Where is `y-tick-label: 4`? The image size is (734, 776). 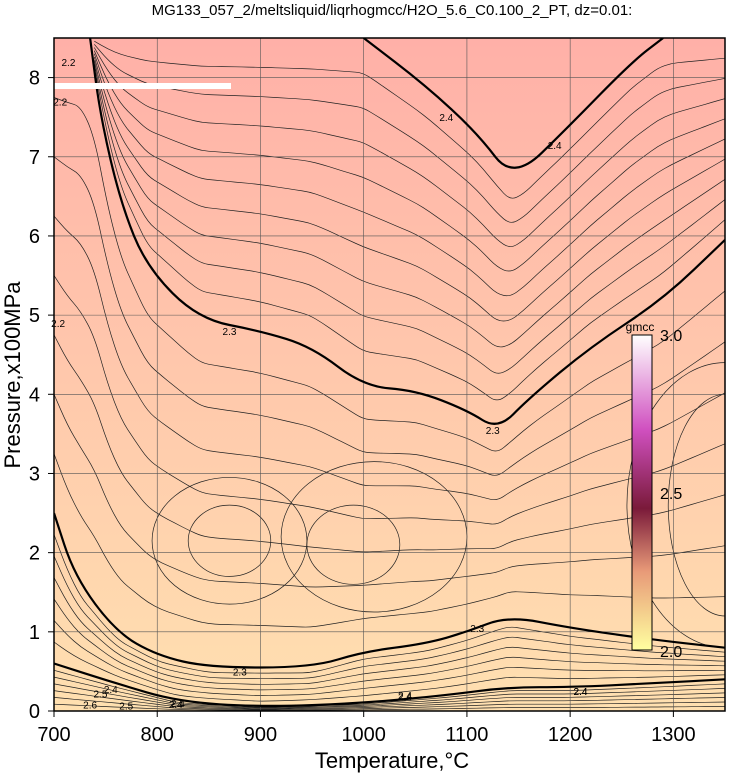
y-tick-label: 4 is located at coordinates (34, 395).